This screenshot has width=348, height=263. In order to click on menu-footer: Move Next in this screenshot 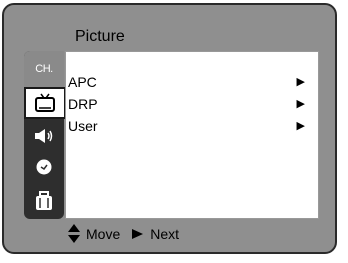, I will do `click(129, 234)`.